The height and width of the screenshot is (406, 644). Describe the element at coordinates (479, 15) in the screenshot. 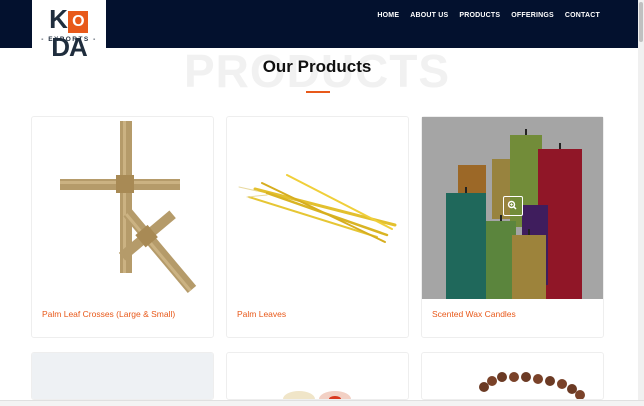

I see `nav-products: PRODUCTS` at that location.